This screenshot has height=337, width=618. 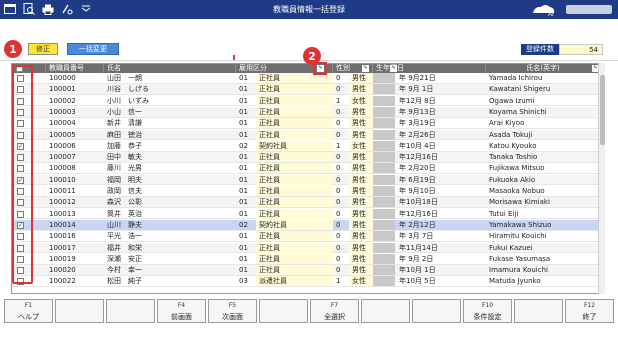 I want to click on cell-name-en: Matuda Jyunko, so click(x=543, y=281).